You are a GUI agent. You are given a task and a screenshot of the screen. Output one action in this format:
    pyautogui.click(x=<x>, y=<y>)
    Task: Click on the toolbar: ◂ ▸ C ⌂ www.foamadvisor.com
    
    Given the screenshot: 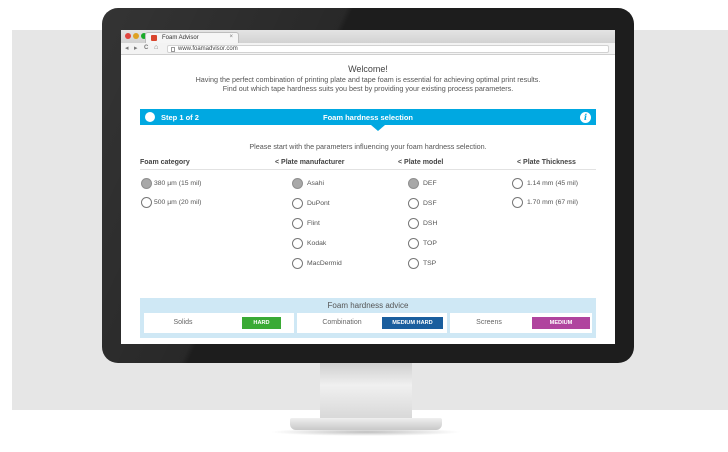 What is the action you would take?
    pyautogui.click(x=368, y=49)
    